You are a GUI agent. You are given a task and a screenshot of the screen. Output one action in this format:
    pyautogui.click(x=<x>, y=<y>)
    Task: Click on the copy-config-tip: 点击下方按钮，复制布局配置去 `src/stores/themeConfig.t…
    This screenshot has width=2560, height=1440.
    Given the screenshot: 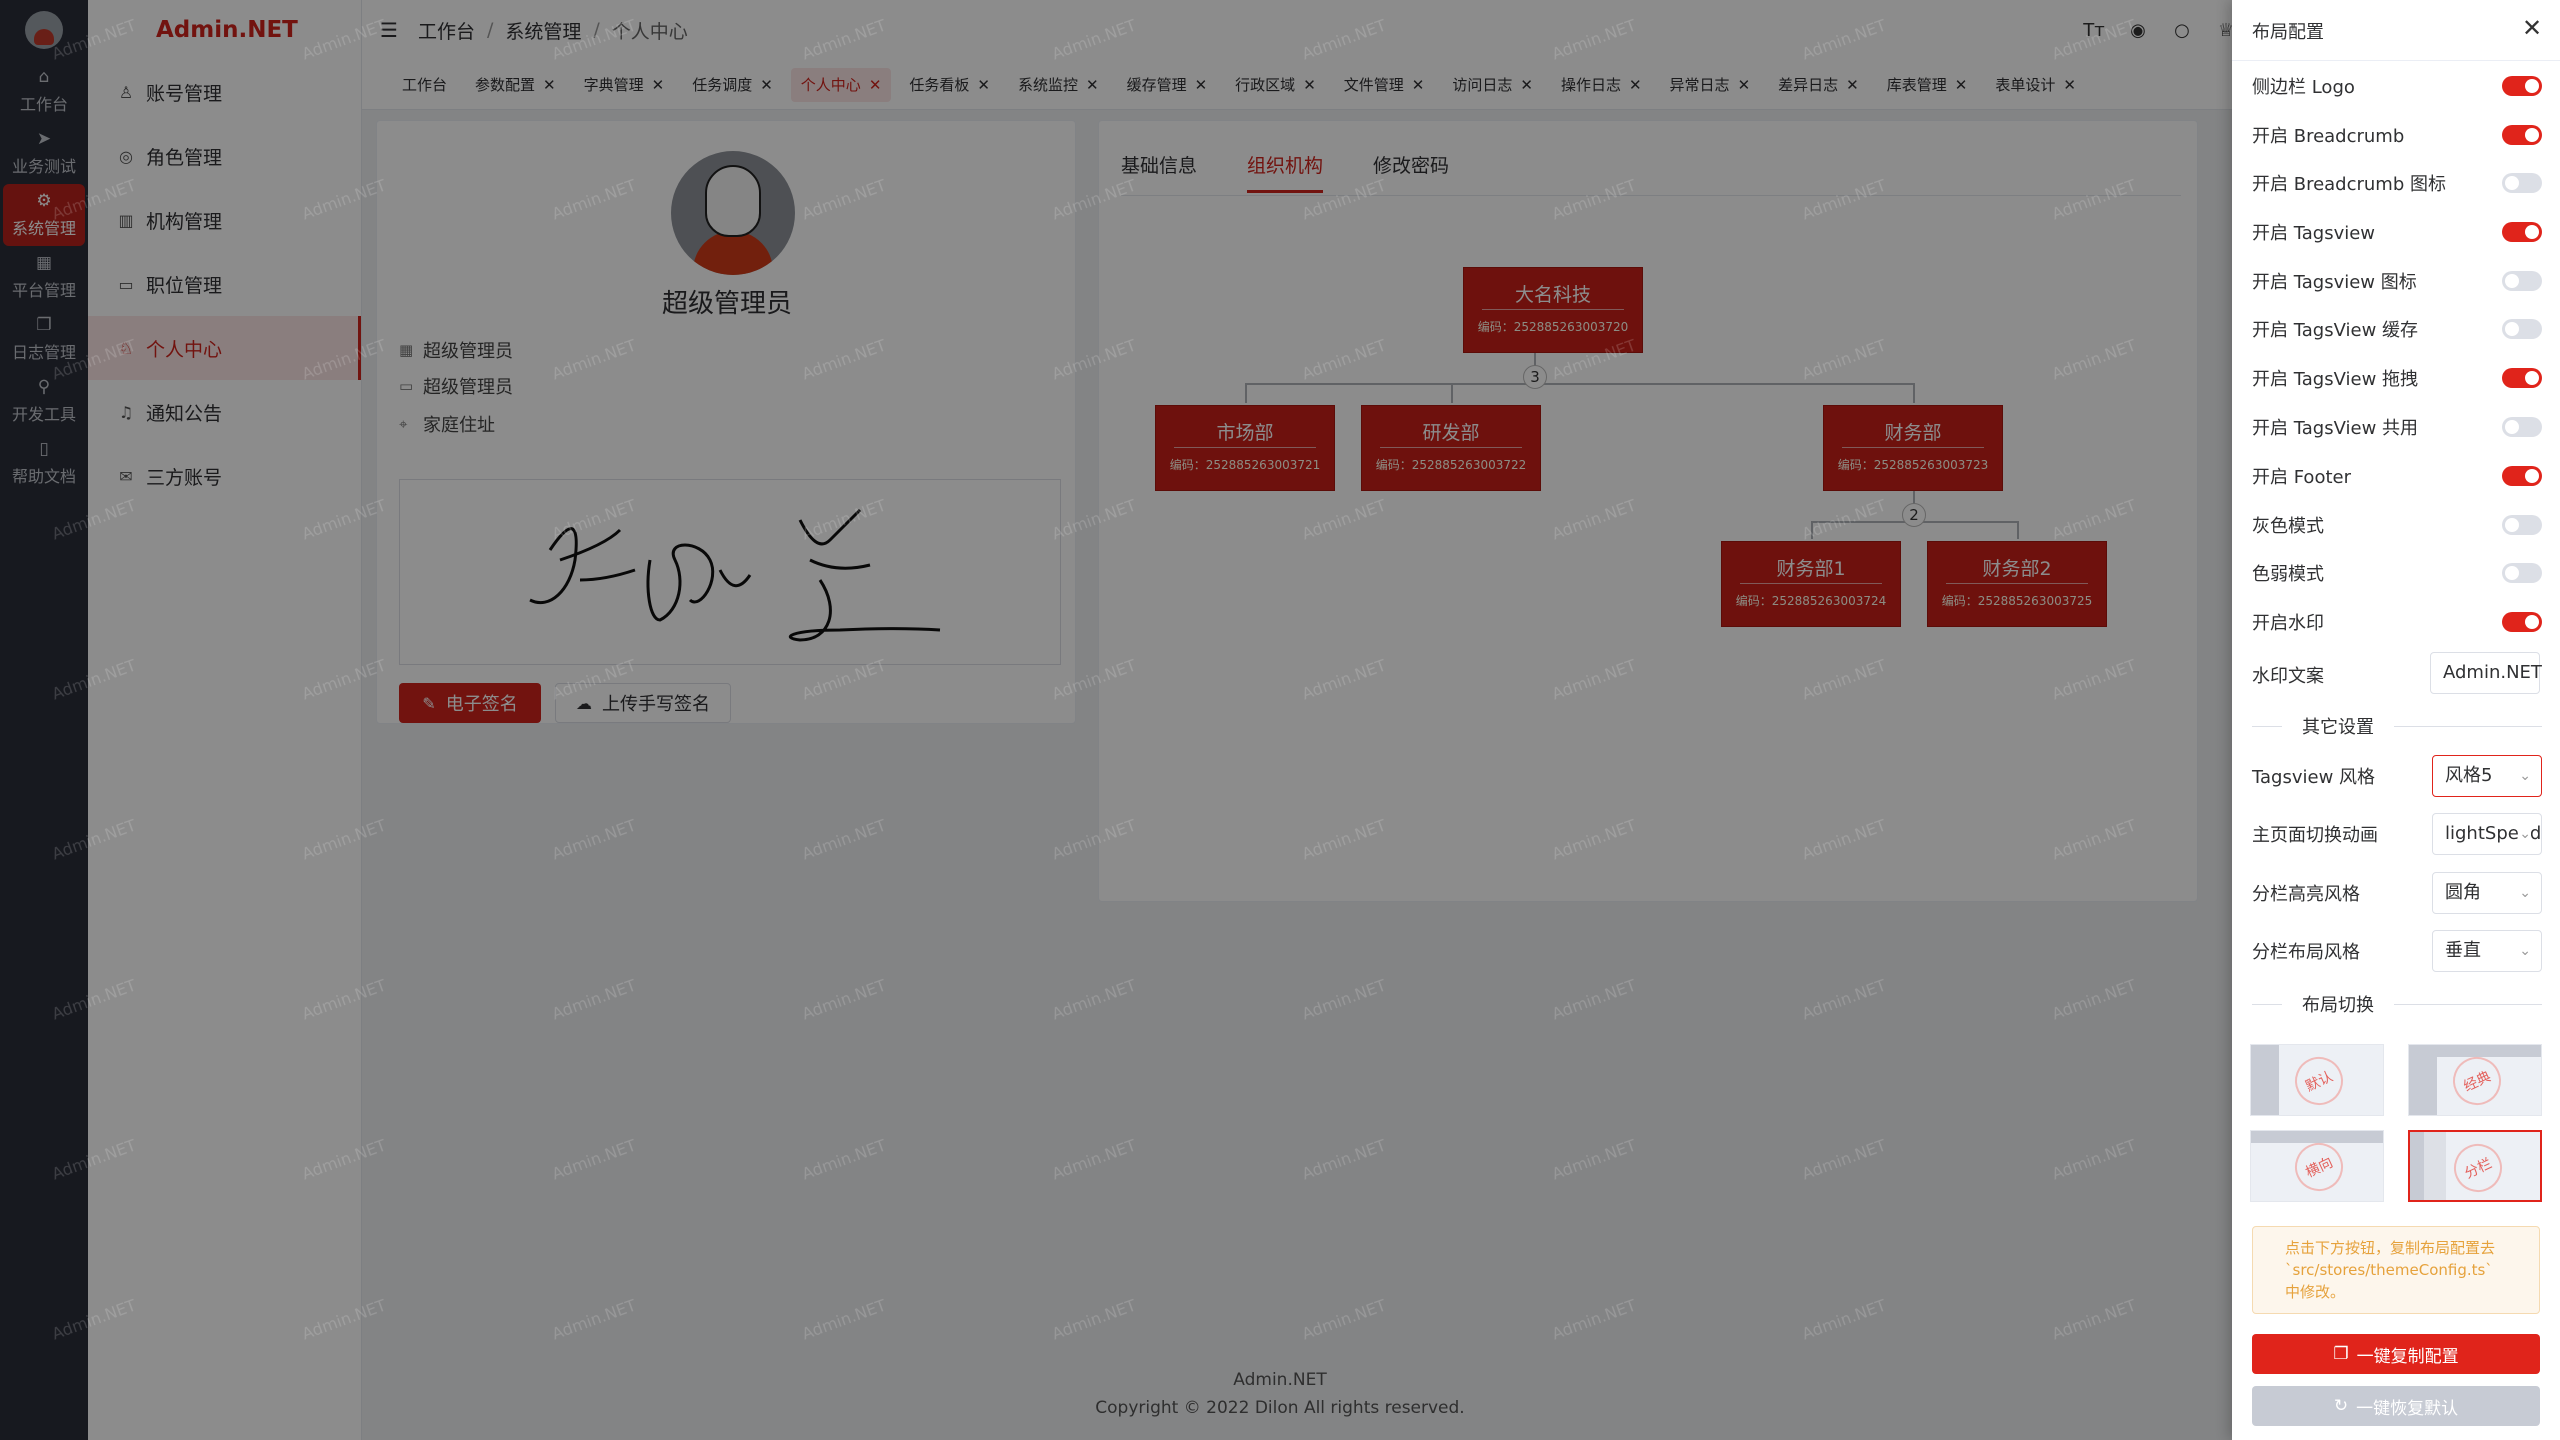 What is the action you would take?
    pyautogui.click(x=2396, y=1270)
    